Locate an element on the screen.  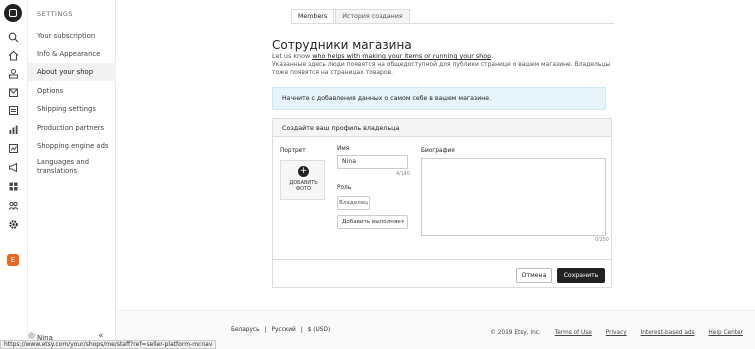
etsy-logo-icon is located at coordinates (13, 13).